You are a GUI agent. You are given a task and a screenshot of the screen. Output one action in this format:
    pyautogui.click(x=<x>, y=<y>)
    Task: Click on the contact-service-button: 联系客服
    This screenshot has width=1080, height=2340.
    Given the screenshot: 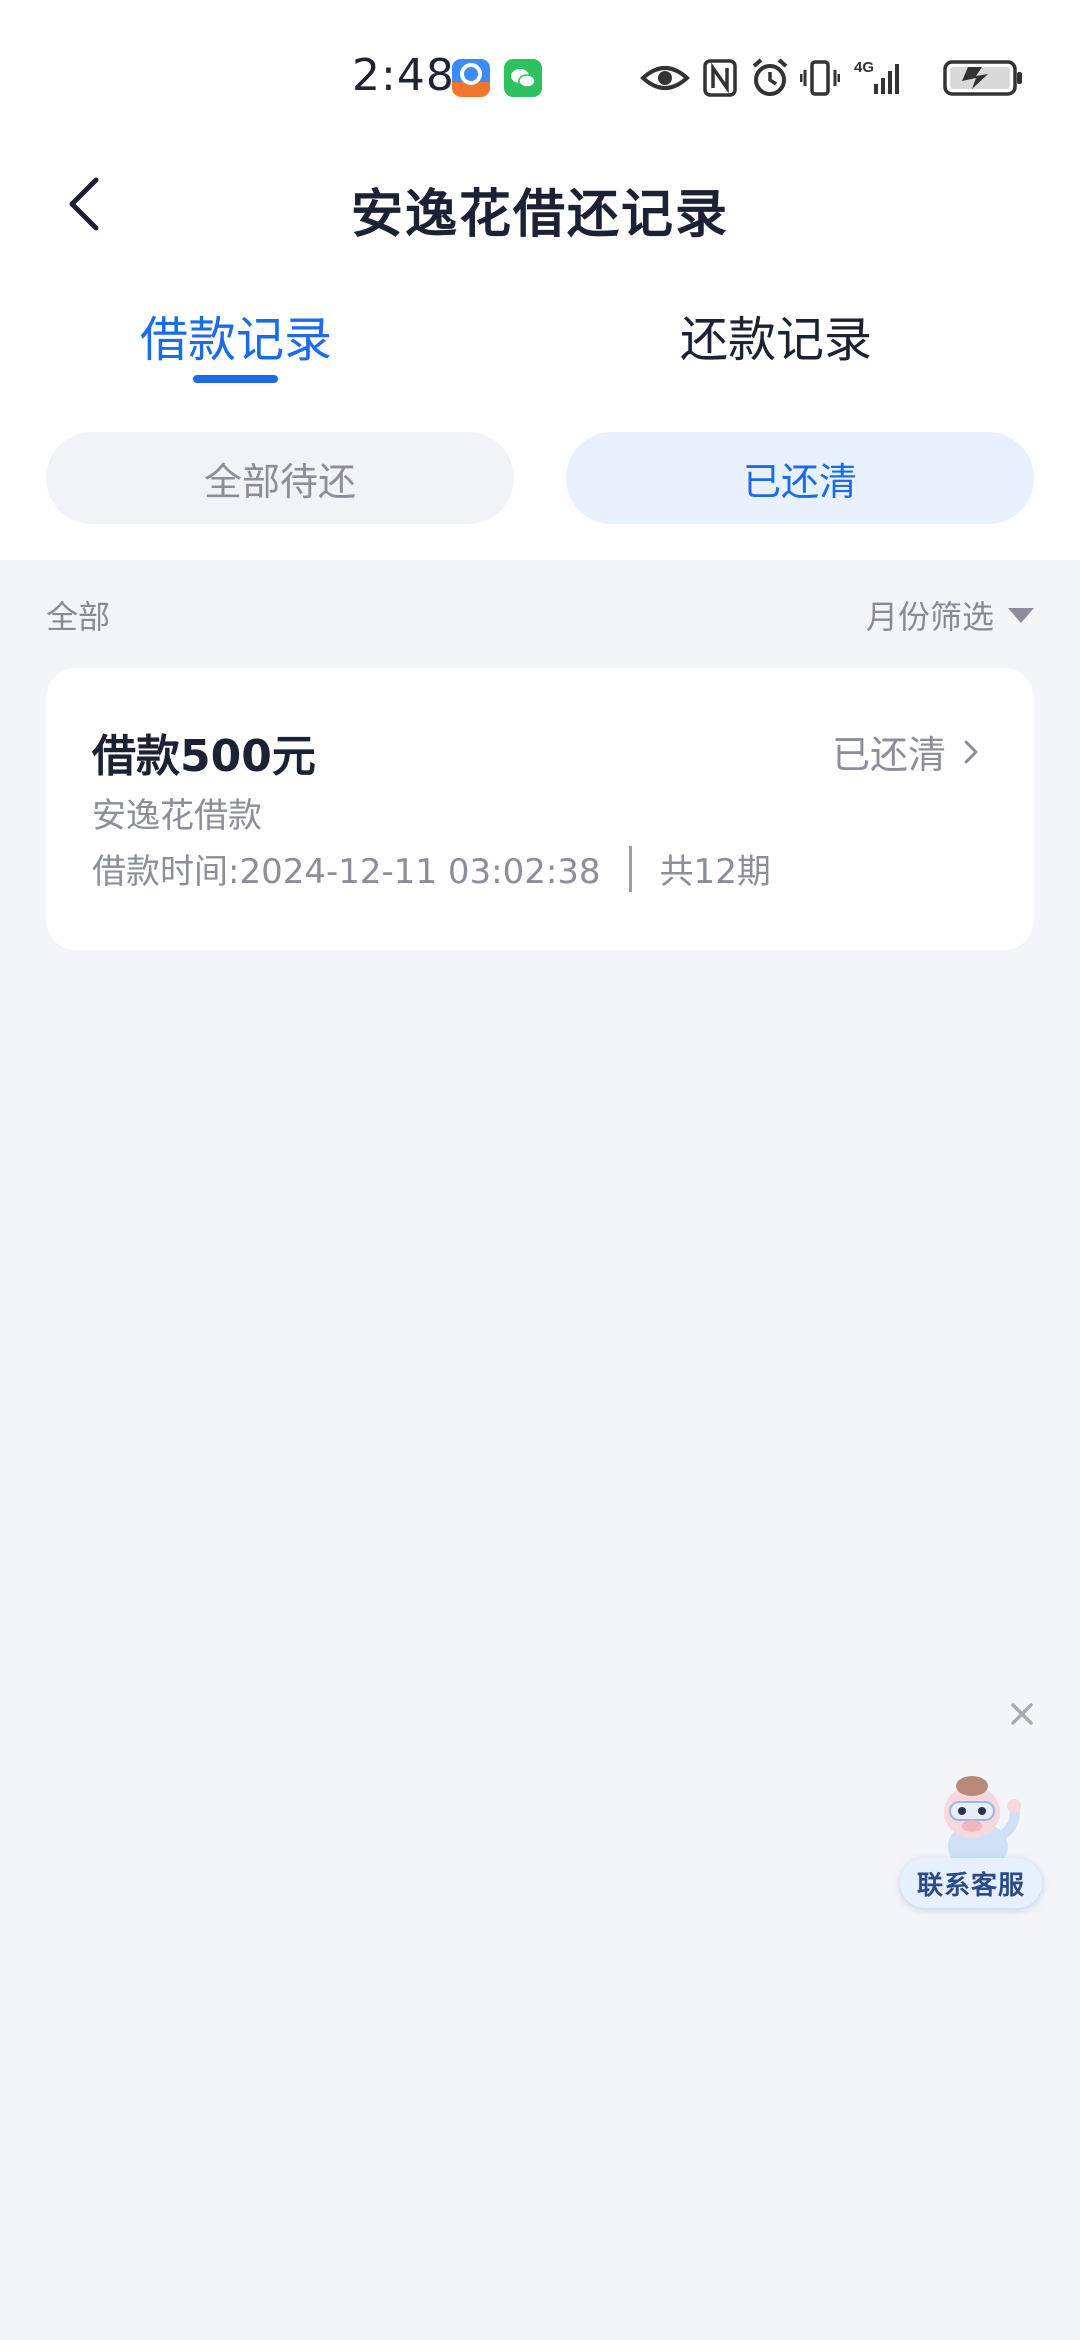 What is the action you would take?
    pyautogui.click(x=971, y=1883)
    